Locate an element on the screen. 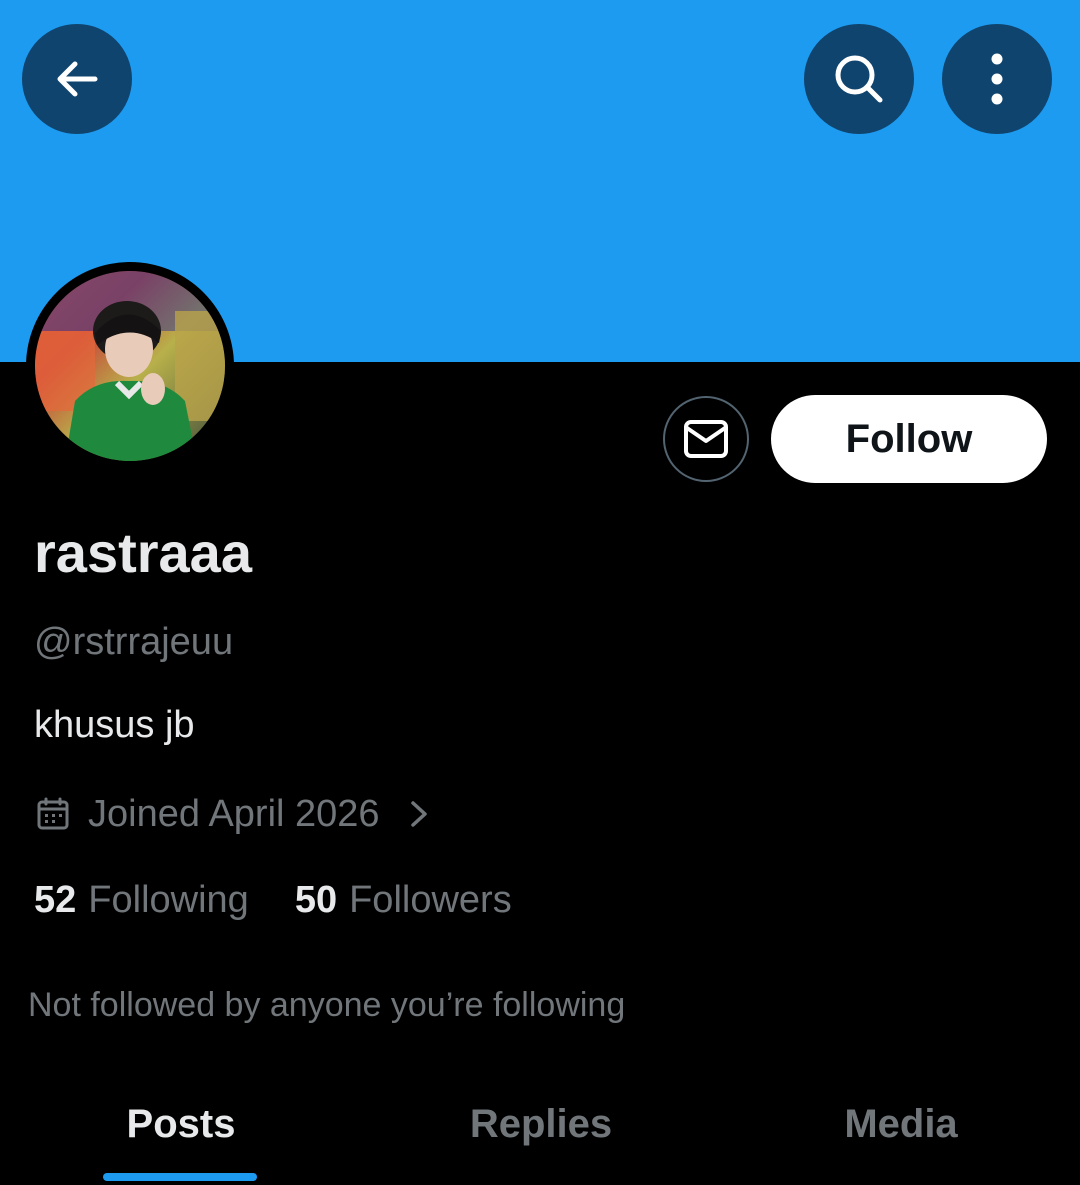 The image size is (1080, 1185). profile-tabs: Posts Replies Media is located at coordinates (540, 1132).